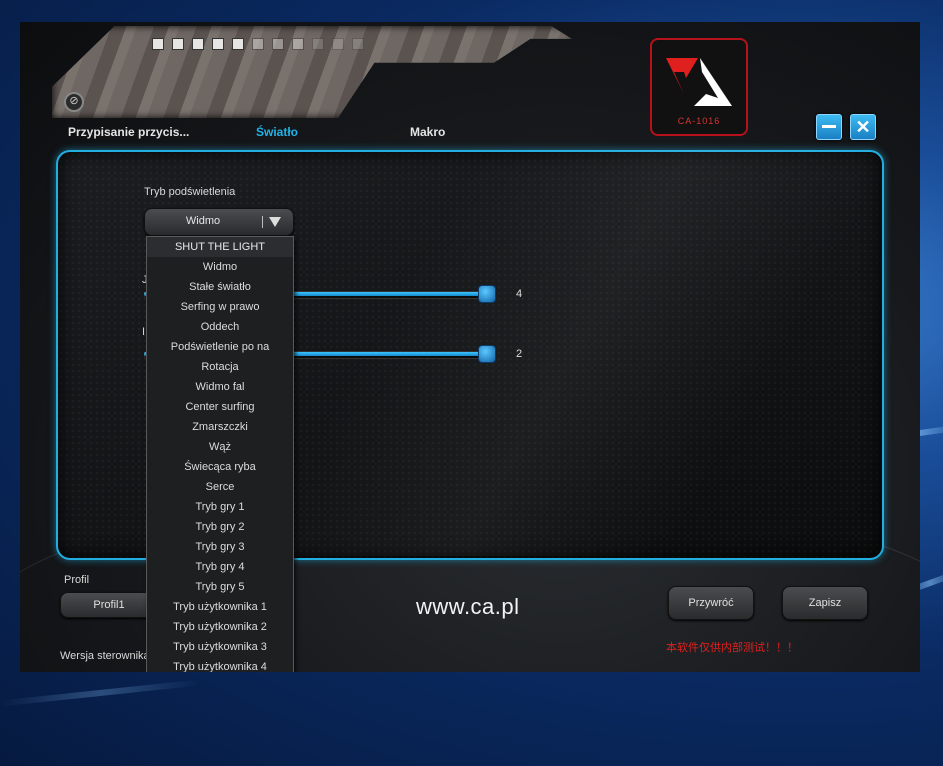  I want to click on tab-lighting: Światło, so click(277, 132).